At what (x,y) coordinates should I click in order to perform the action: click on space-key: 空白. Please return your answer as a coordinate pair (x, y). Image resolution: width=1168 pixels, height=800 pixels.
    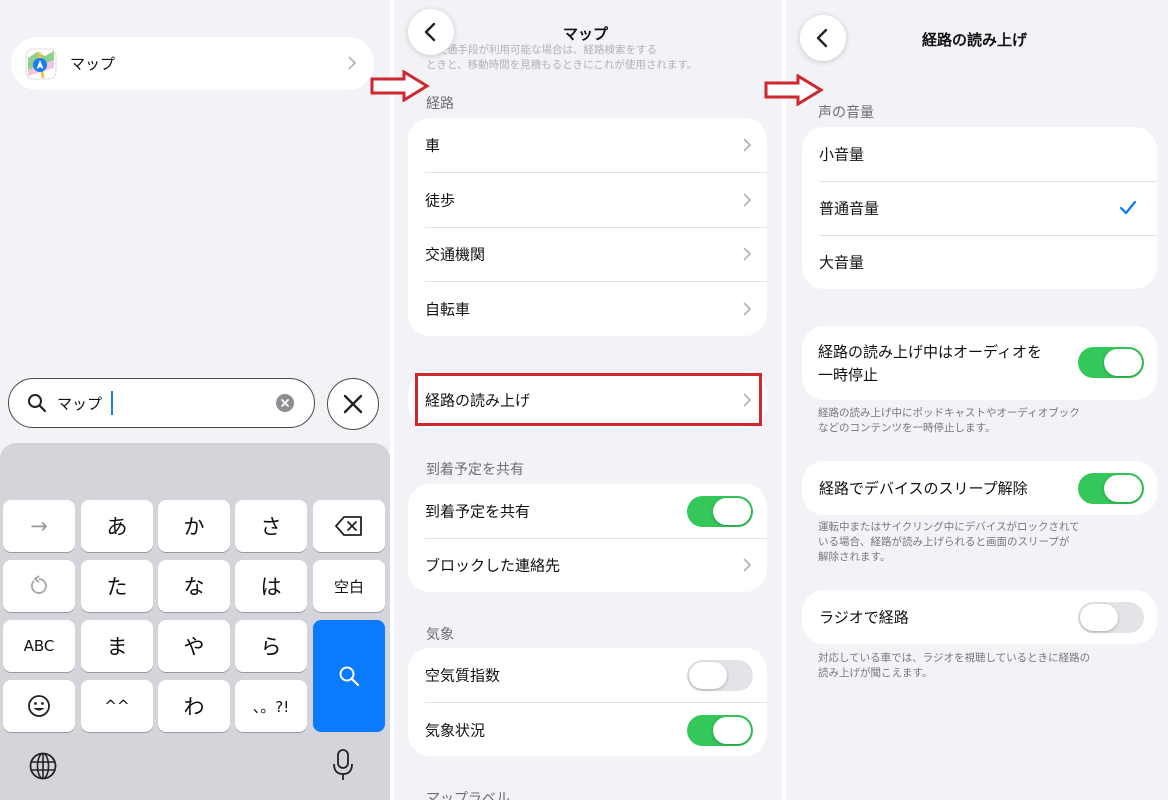
    Looking at the image, I should click on (349, 586).